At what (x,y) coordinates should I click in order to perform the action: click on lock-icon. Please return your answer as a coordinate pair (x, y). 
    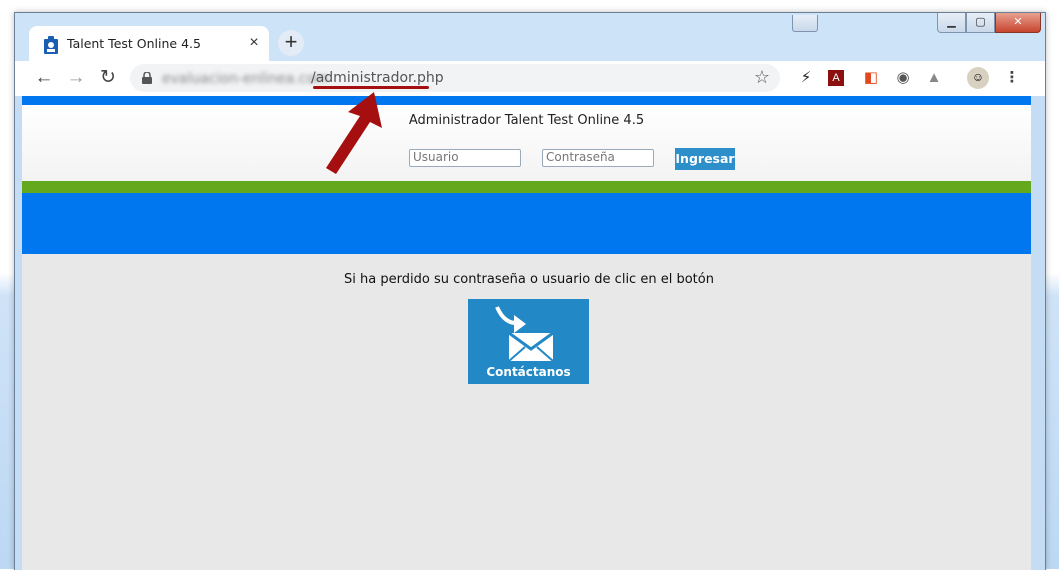
    Looking at the image, I should click on (147, 78).